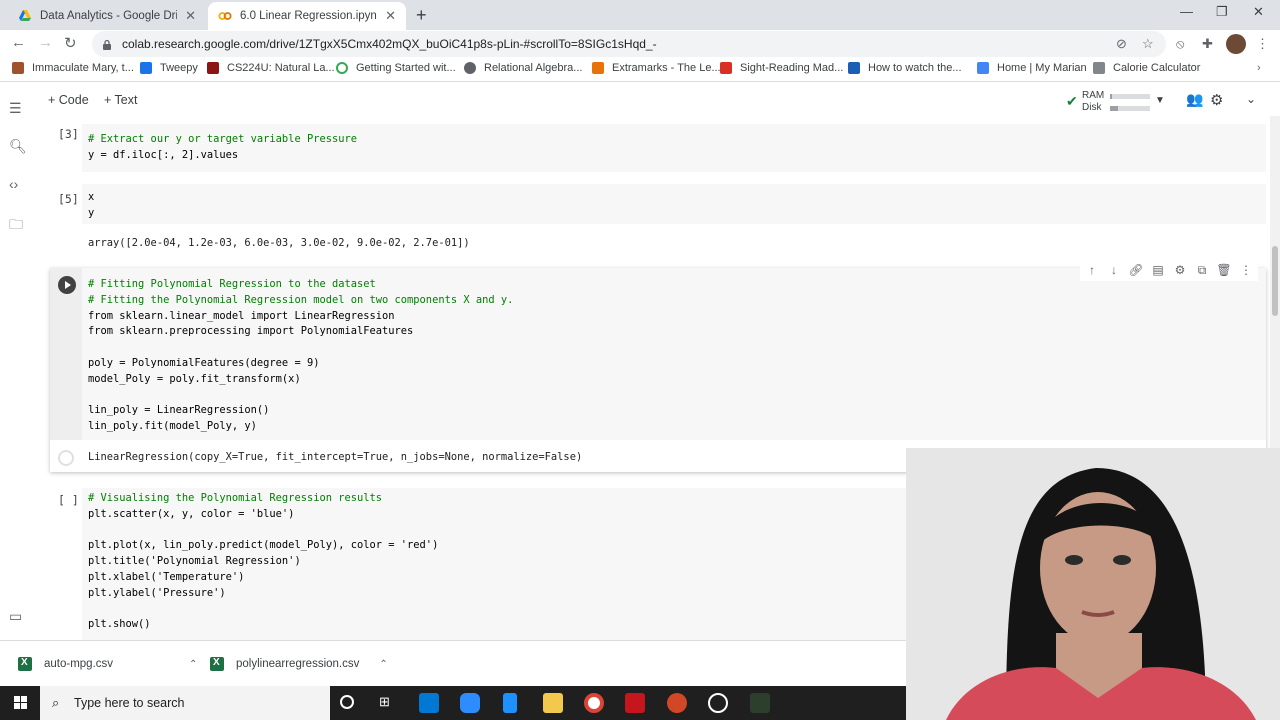 This screenshot has height=720, width=1280. What do you see at coordinates (1262, 44) in the screenshot?
I see `menu-kebab-icon: ⋮` at bounding box center [1262, 44].